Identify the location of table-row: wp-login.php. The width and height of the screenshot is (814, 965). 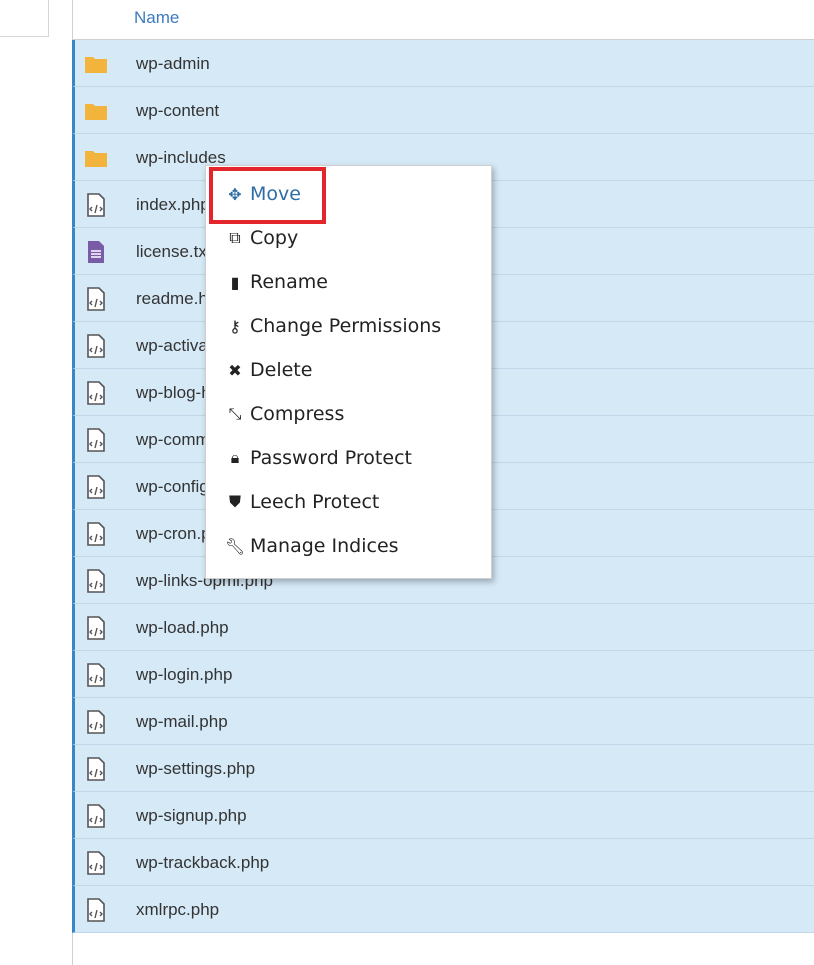
(443, 674).